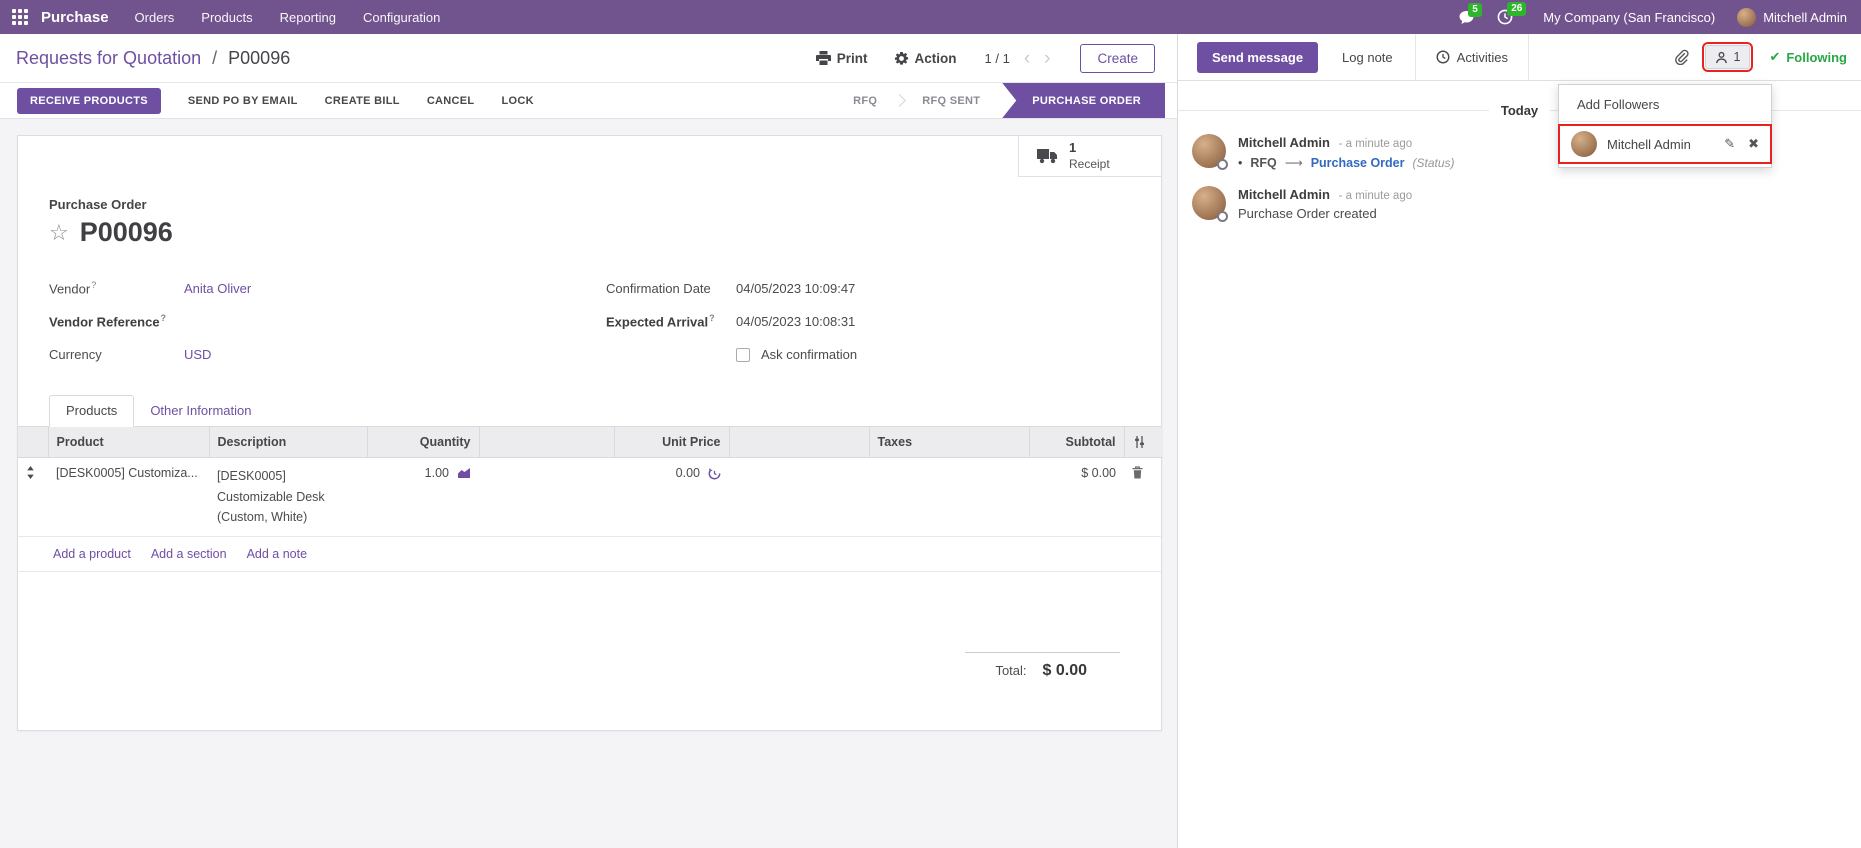  Describe the element at coordinates (422, 442) in the screenshot. I see `quantity-column-header: Quantity` at that location.